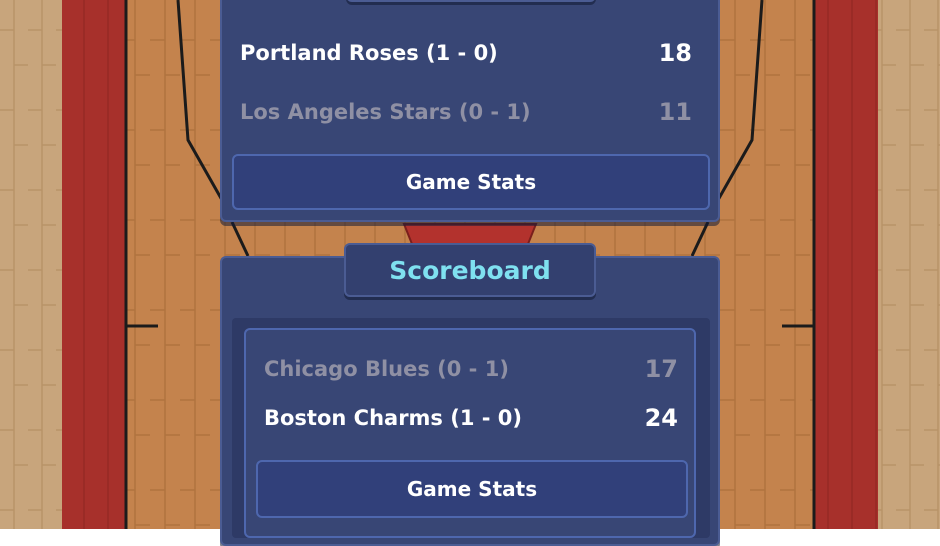 Image resolution: width=940 pixels, height=546 pixels. I want to click on team-name: Boston Charms (1 - 0), so click(393, 418).